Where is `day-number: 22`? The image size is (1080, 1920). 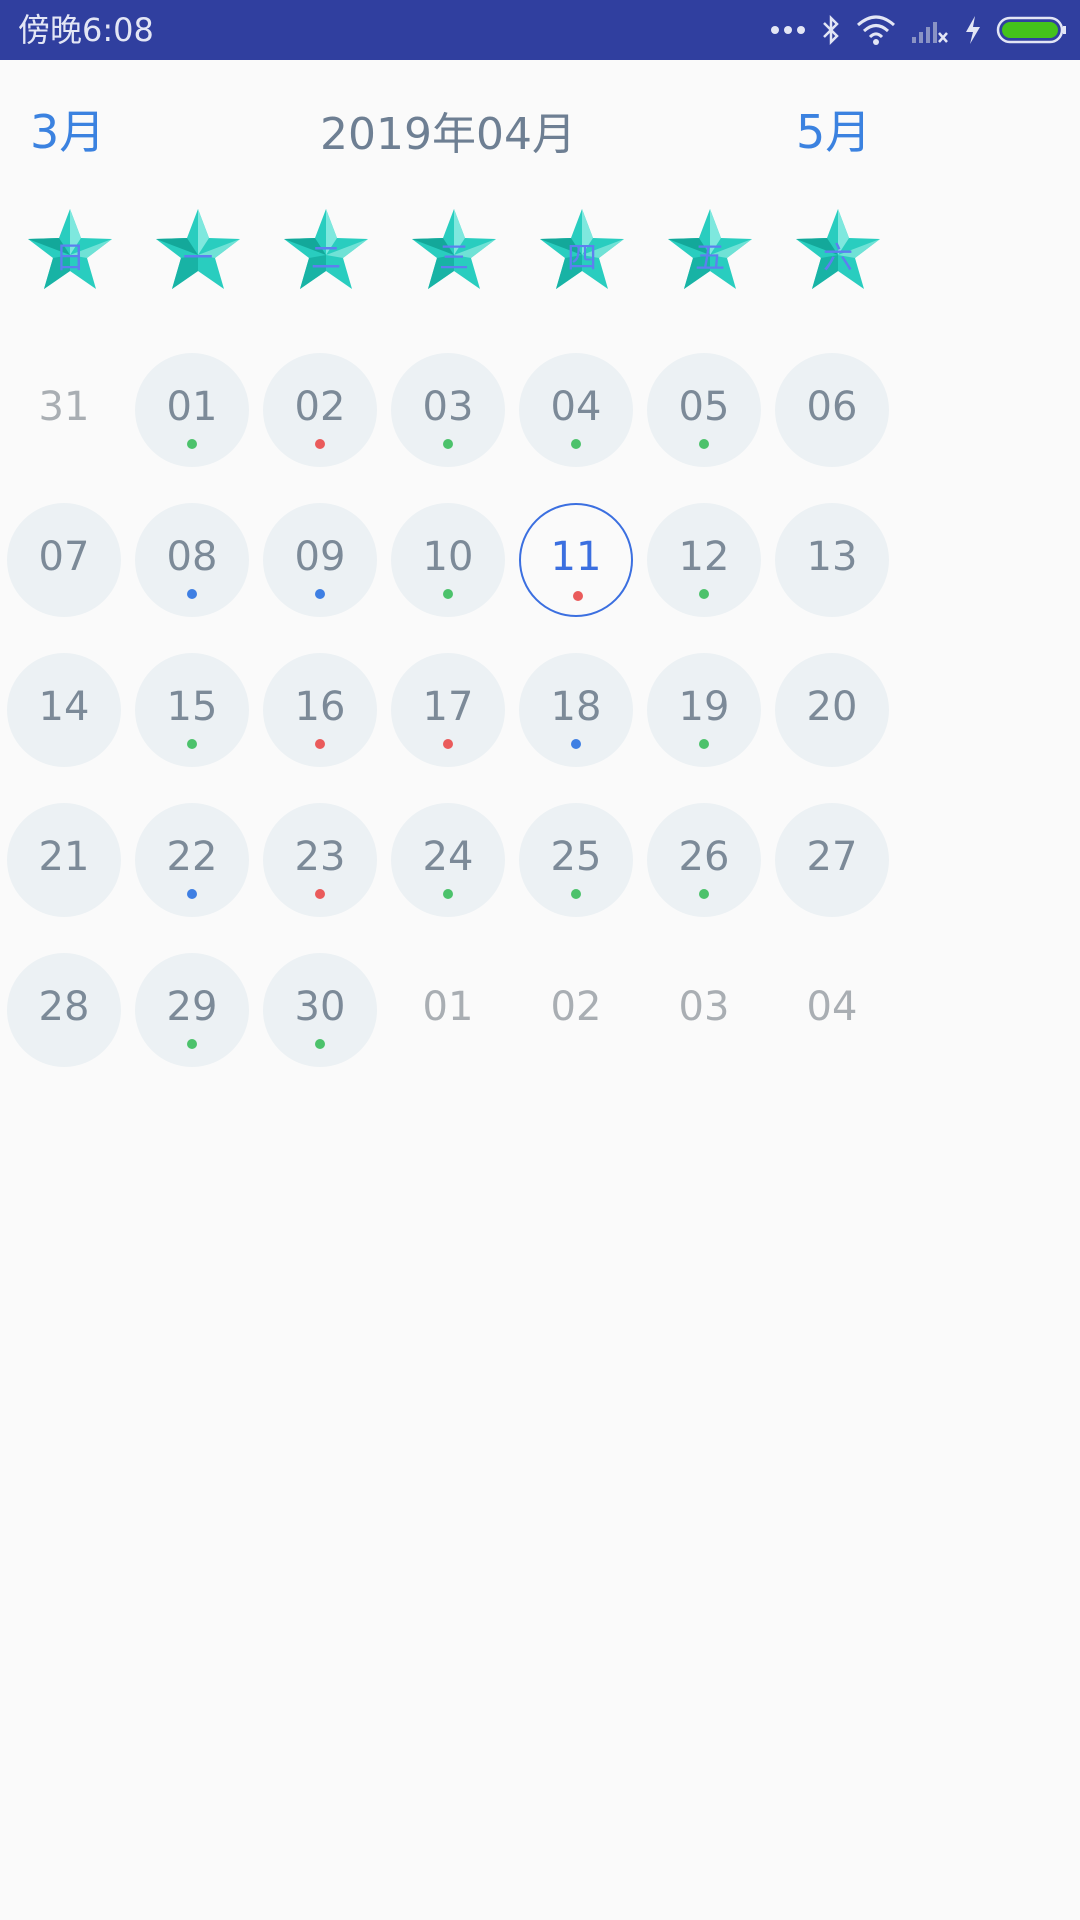
day-number: 22 is located at coordinates (192, 857).